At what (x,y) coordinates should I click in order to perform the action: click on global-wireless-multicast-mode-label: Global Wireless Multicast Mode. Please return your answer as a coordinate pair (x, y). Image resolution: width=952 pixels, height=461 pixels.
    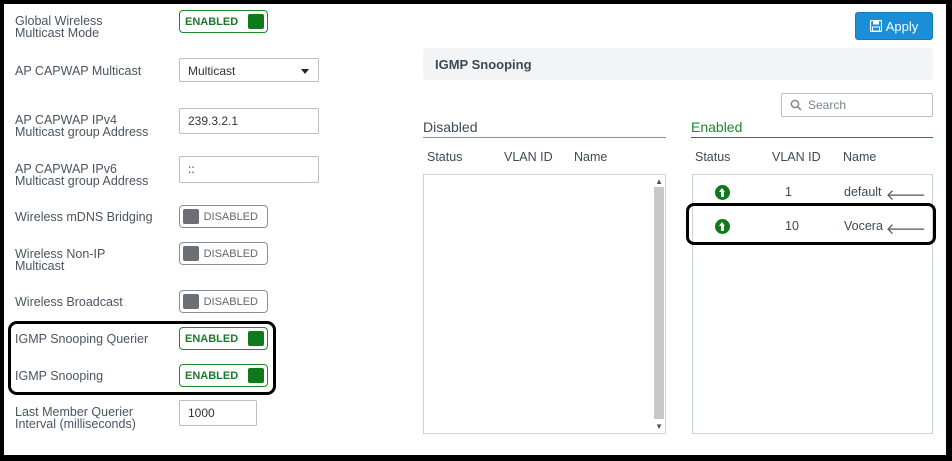
    Looking at the image, I should click on (59, 27).